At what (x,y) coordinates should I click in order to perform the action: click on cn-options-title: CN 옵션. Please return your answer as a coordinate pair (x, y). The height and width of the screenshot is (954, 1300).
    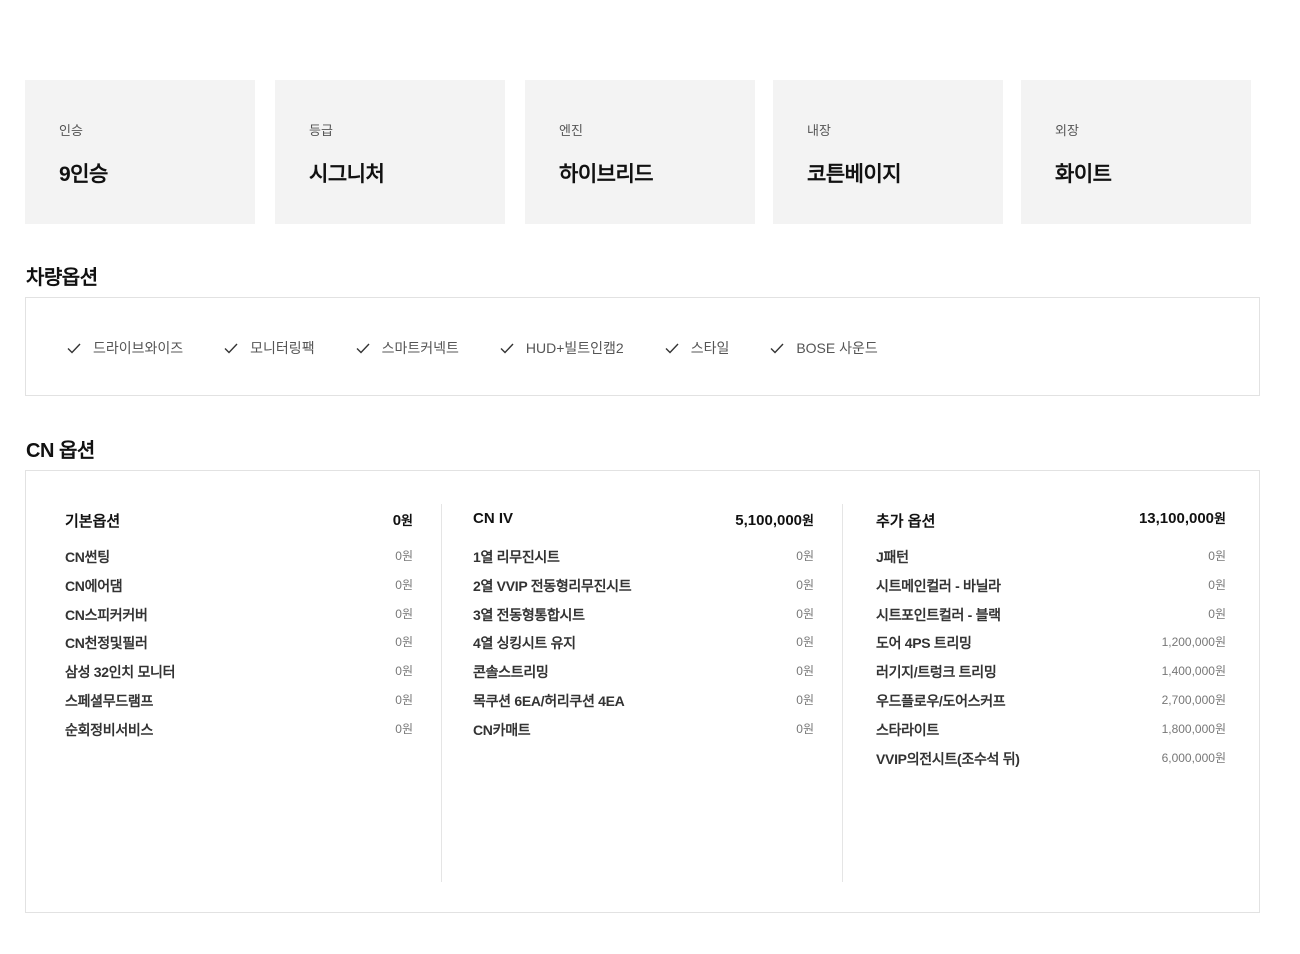
    Looking at the image, I should click on (60, 451).